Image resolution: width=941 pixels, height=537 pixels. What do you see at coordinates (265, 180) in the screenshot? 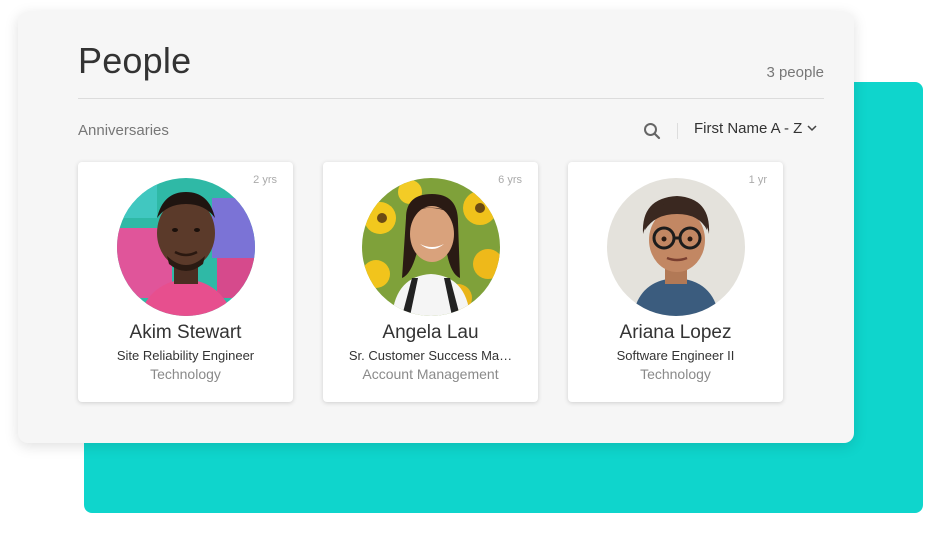
I see `tenure-badge: 2 yrs` at bounding box center [265, 180].